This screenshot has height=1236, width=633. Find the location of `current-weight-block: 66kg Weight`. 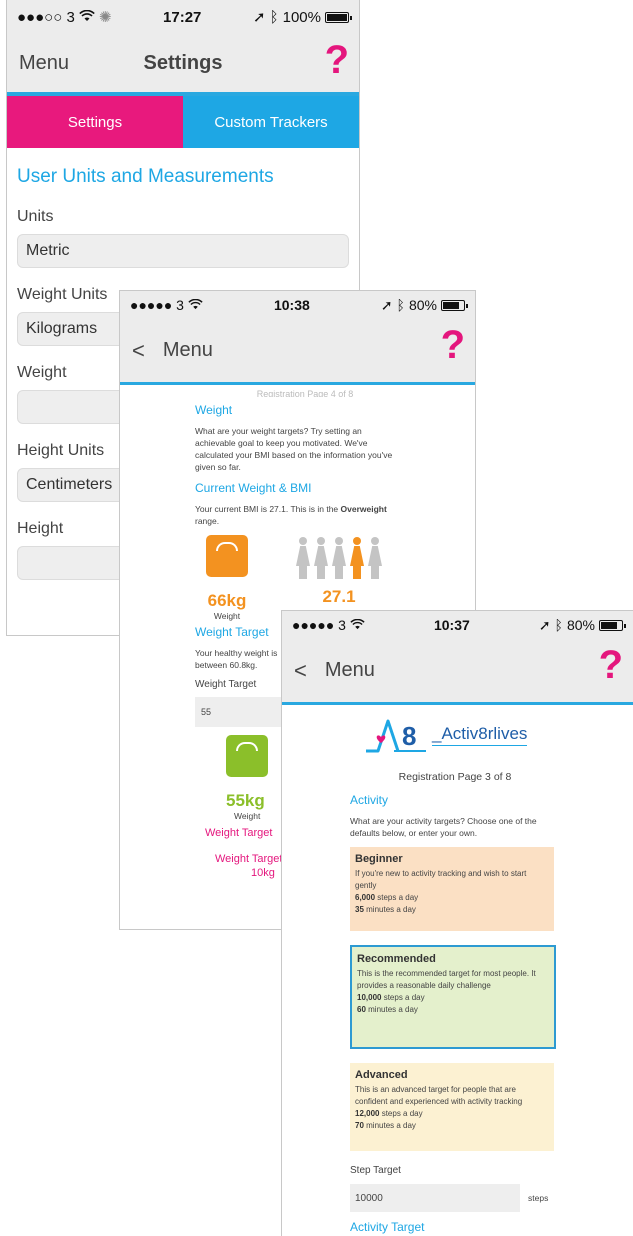

current-weight-block: 66kg Weight is located at coordinates (227, 578).